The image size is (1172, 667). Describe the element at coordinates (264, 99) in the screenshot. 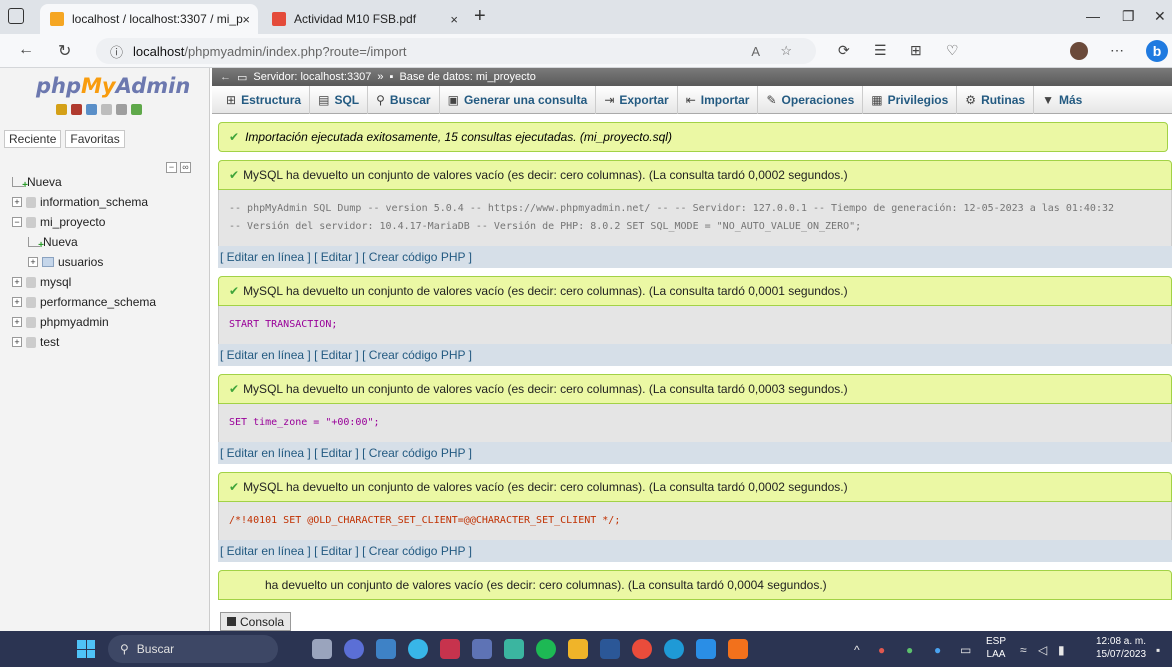

I see `tab-estructura: ⊞ Estructura` at that location.